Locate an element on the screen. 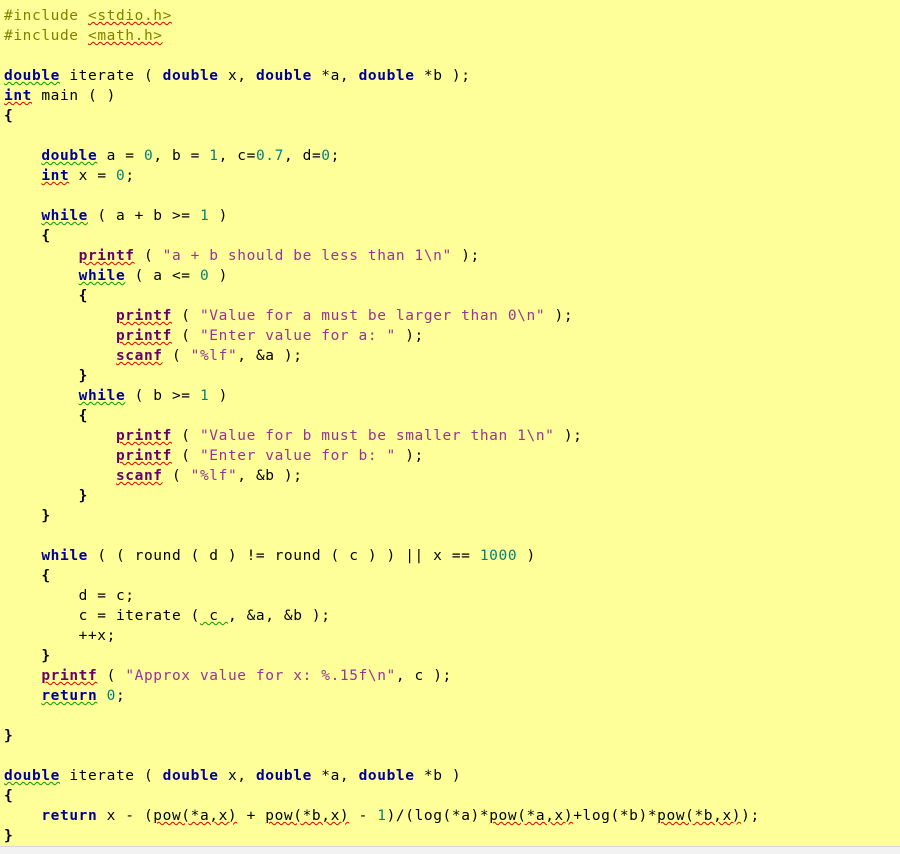 The width and height of the screenshot is (900, 854). arg-addr-a: , &a ); is located at coordinates (270, 356).